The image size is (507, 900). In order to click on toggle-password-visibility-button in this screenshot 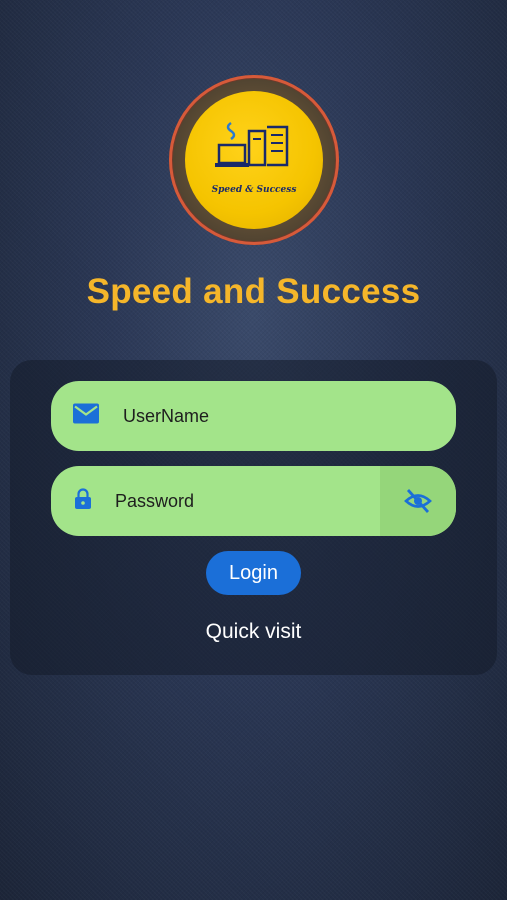, I will do `click(418, 501)`.